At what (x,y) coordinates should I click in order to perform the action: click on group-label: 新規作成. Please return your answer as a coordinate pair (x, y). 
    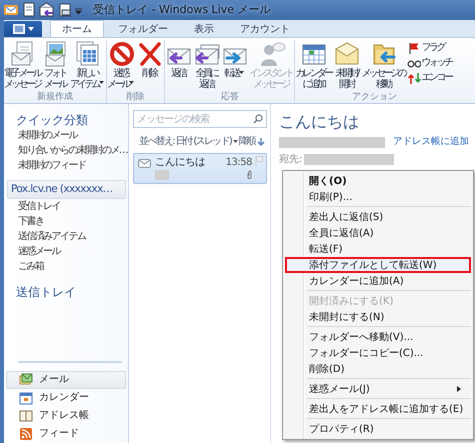
    Looking at the image, I should click on (55, 97).